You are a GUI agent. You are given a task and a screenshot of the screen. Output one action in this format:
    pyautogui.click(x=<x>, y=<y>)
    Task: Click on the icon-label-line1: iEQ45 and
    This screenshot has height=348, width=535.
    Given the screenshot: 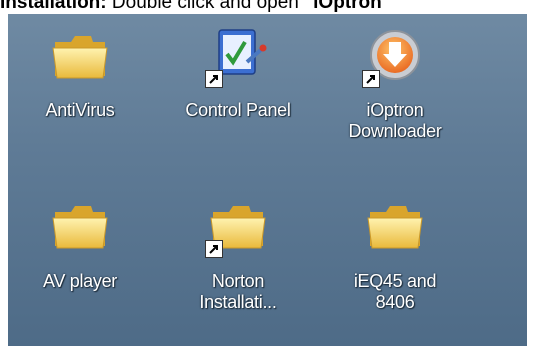 What is the action you would take?
    pyautogui.click(x=395, y=281)
    